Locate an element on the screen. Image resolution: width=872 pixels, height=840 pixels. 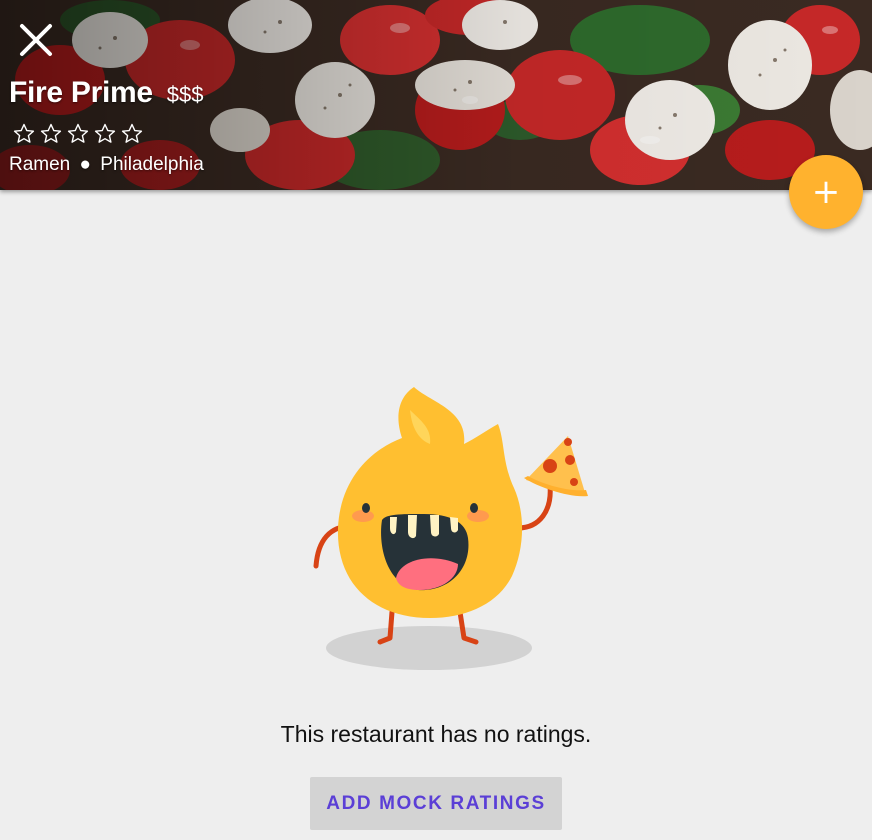
restaurant-meta: Ramen ● Philadelphia is located at coordinates (106, 165).